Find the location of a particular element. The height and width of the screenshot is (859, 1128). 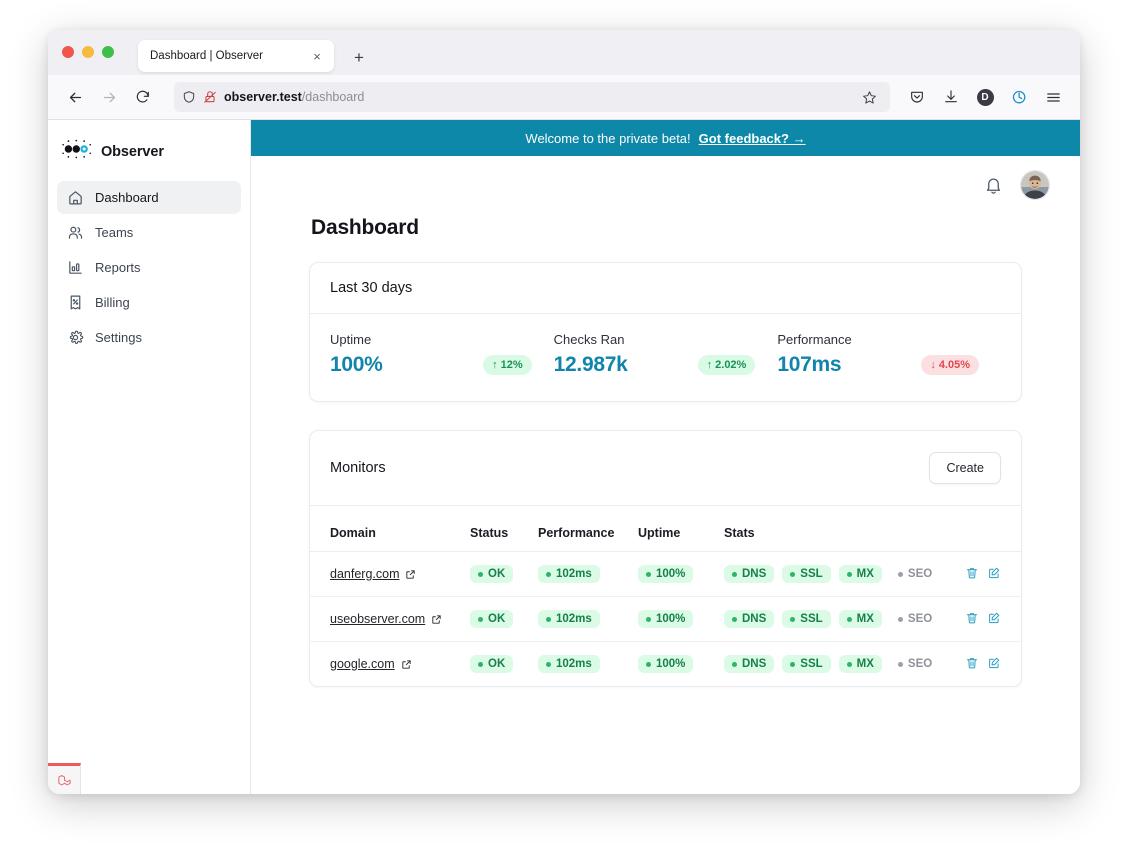

column-header-performance: Performance is located at coordinates (588, 529).